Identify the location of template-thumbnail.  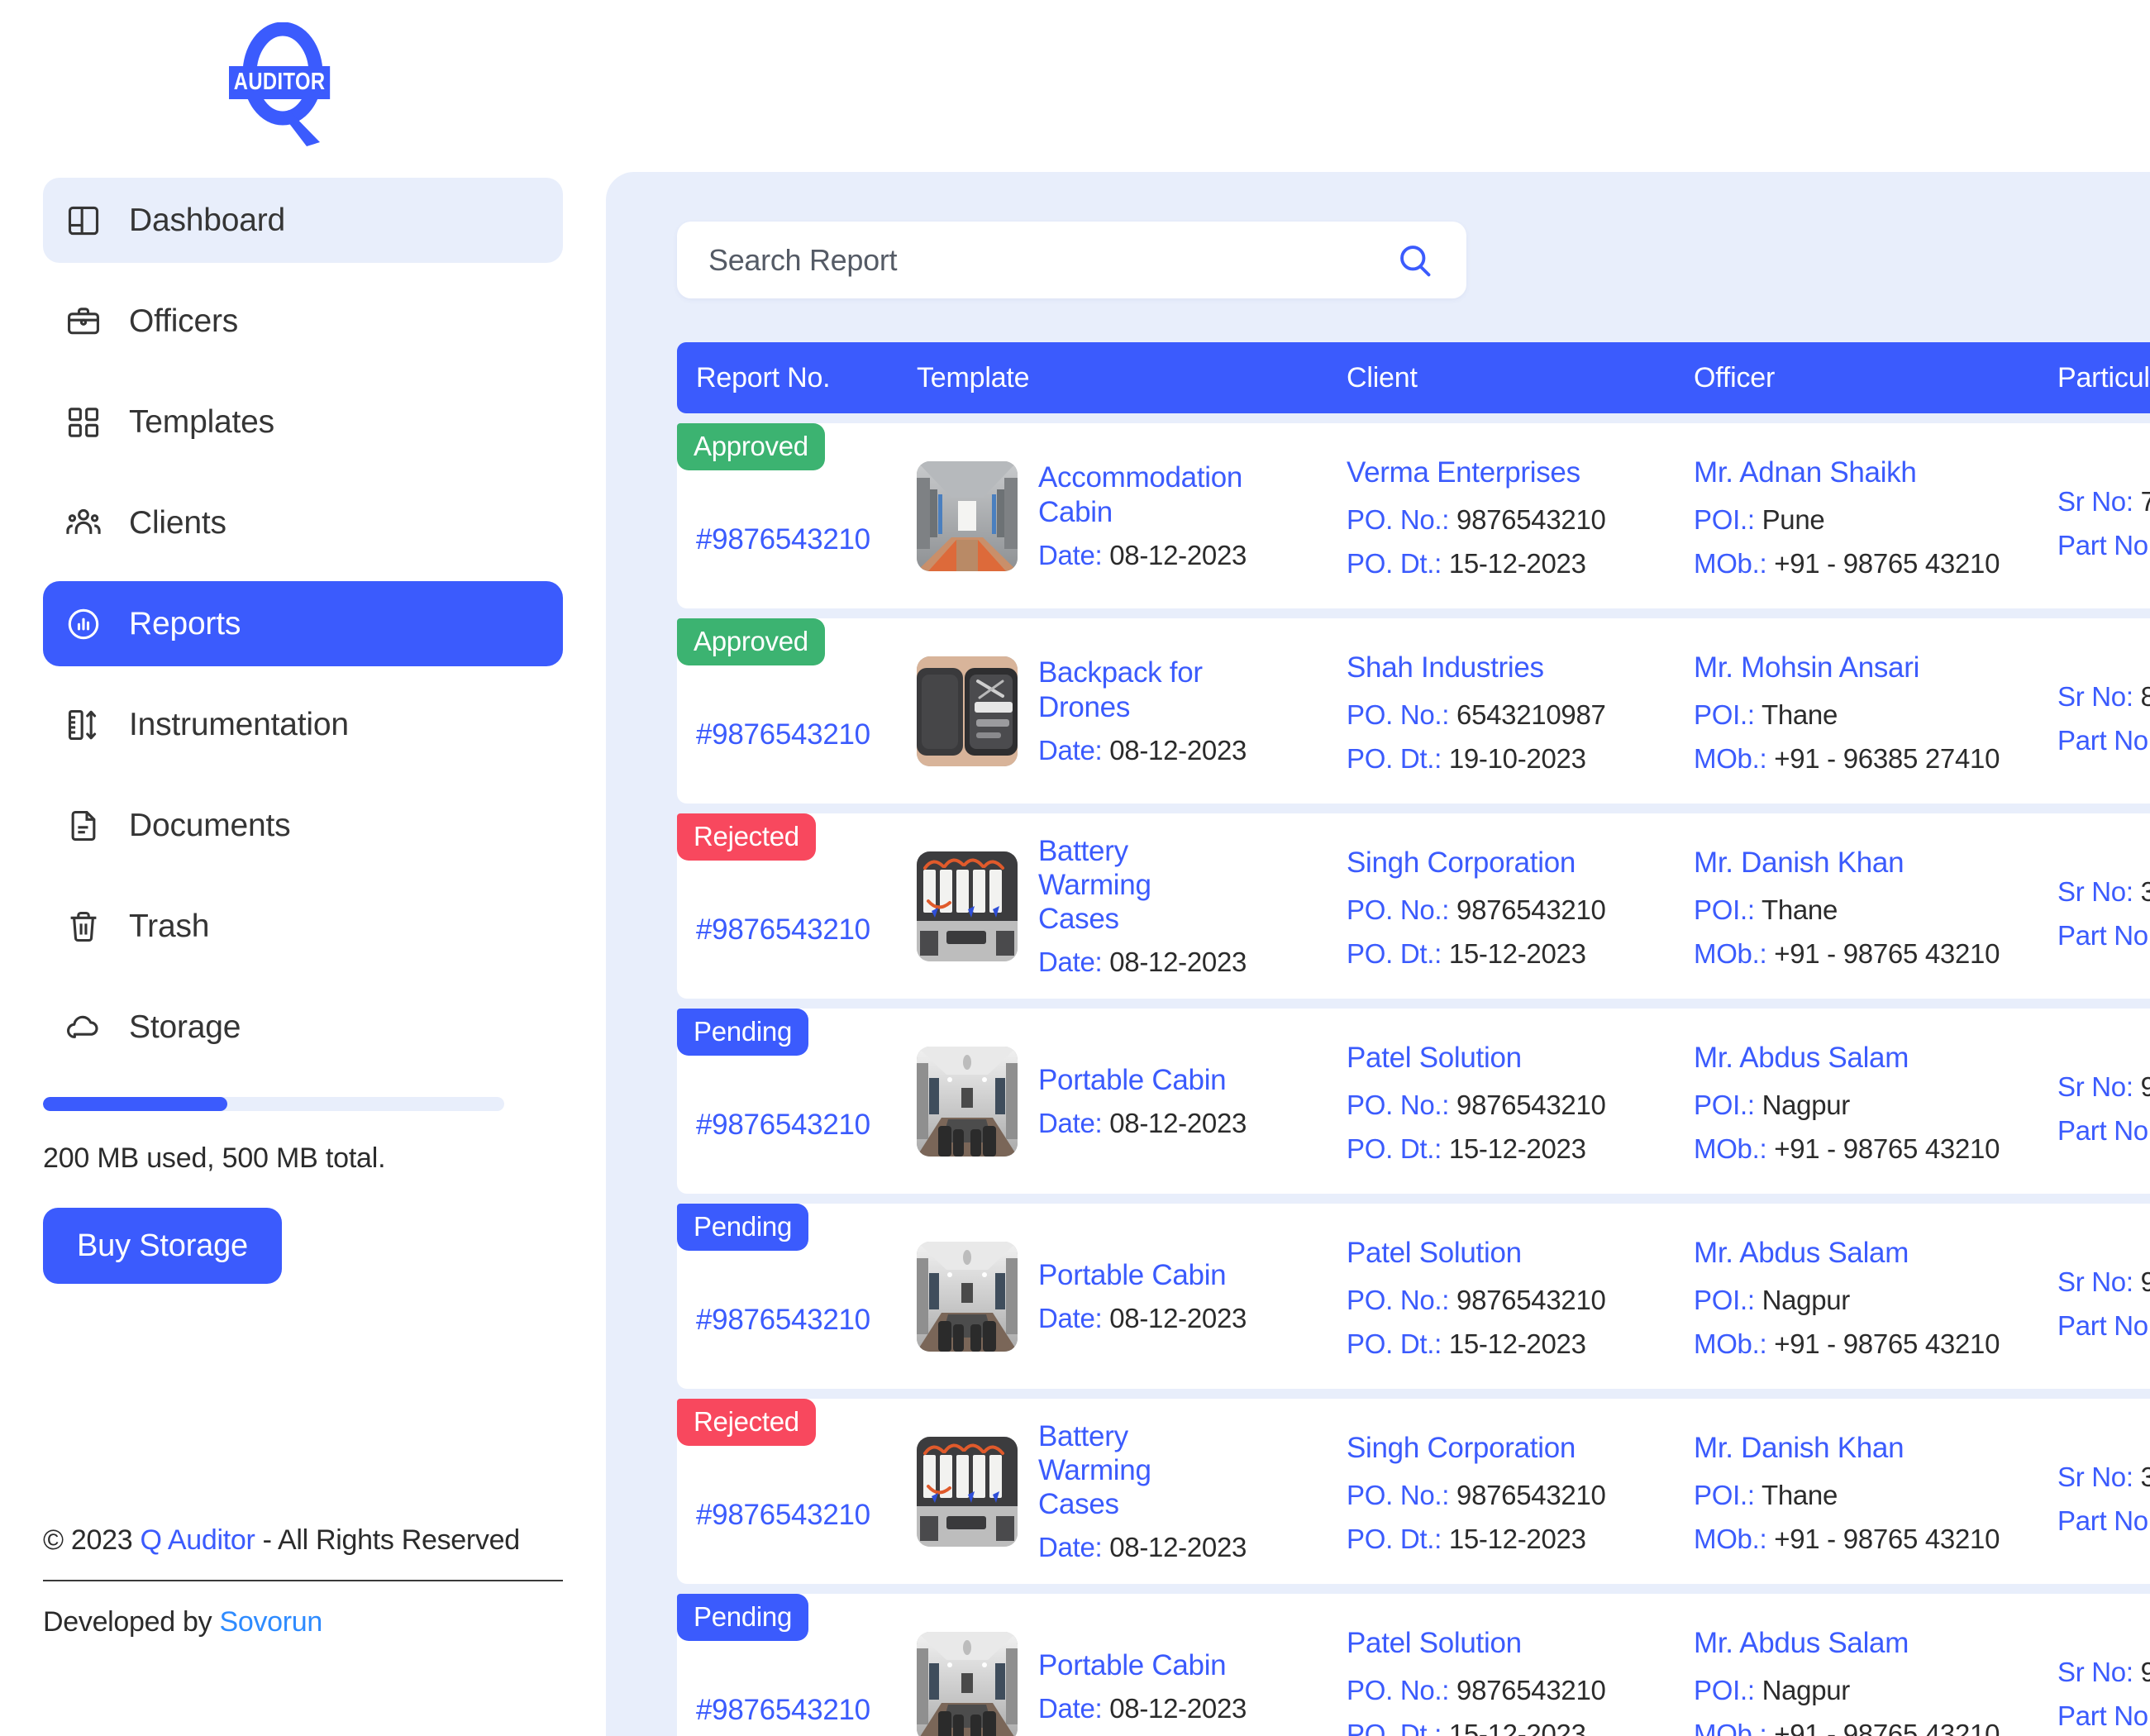
(967, 1491).